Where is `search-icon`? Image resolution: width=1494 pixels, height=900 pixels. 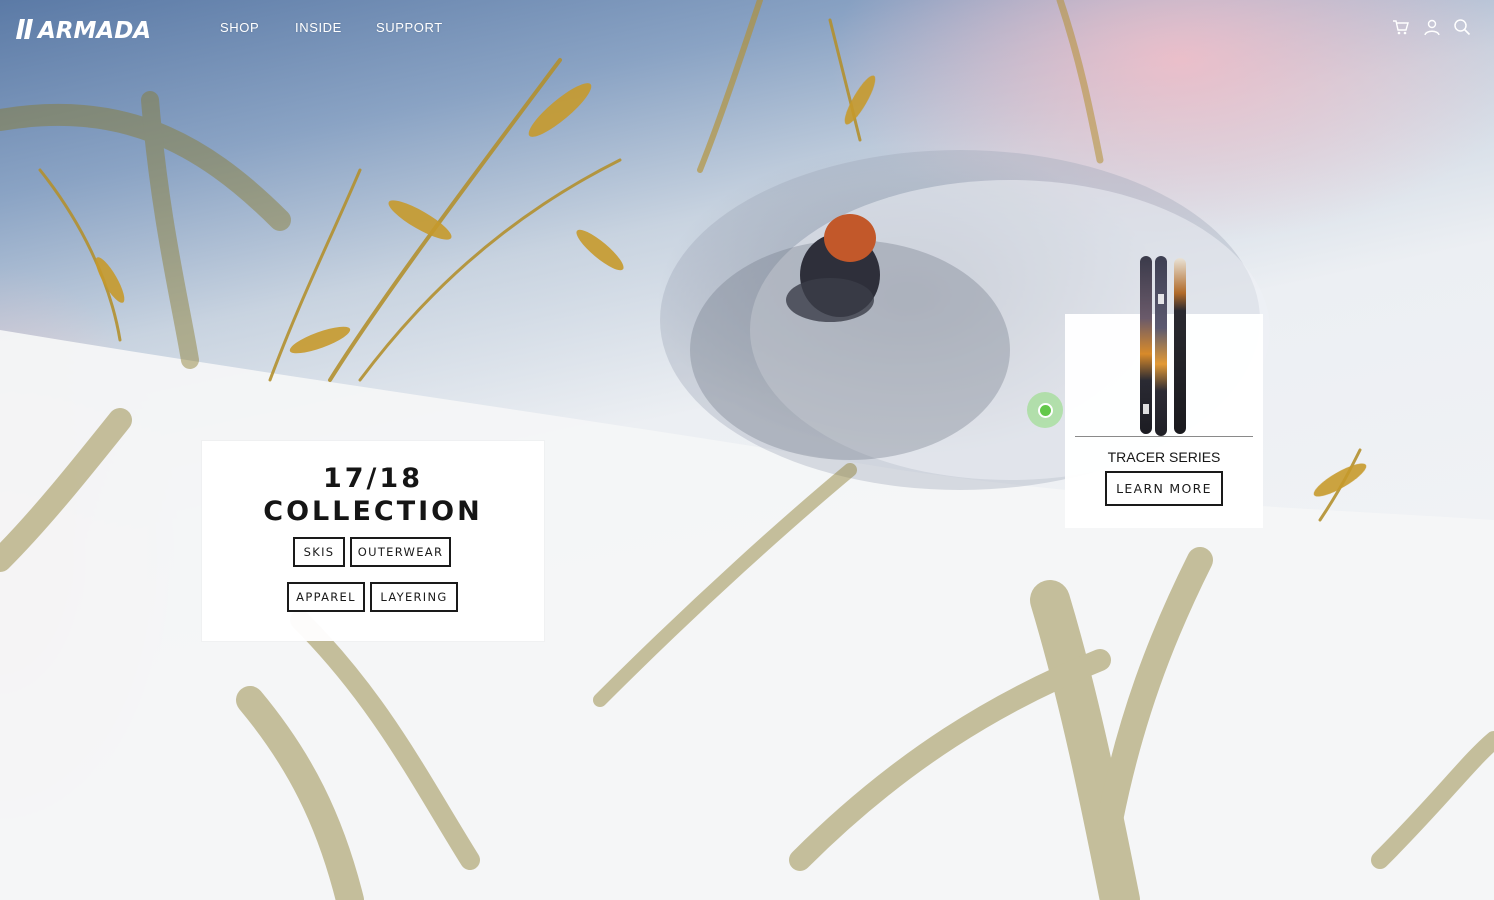 search-icon is located at coordinates (1462, 27).